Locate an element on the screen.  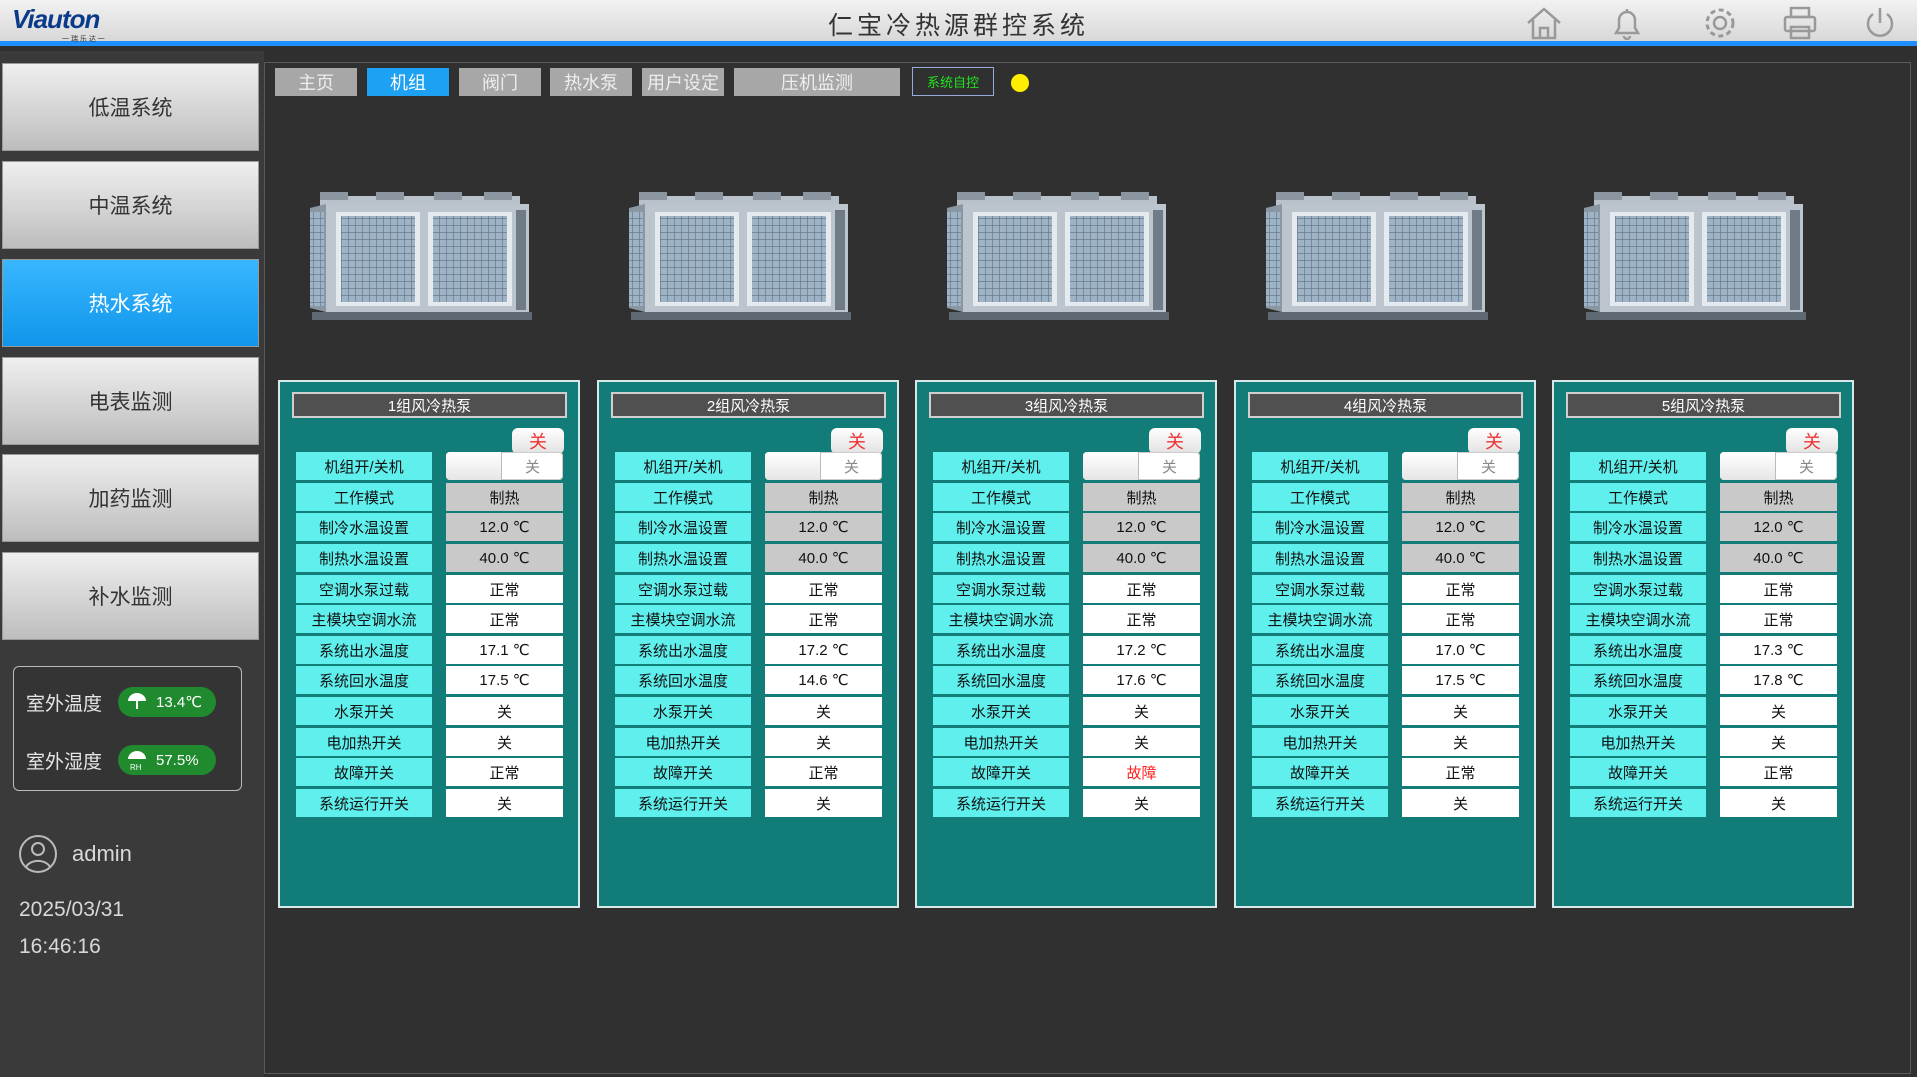
tab-hot-water-pump: 热水泵 is located at coordinates (591, 82).